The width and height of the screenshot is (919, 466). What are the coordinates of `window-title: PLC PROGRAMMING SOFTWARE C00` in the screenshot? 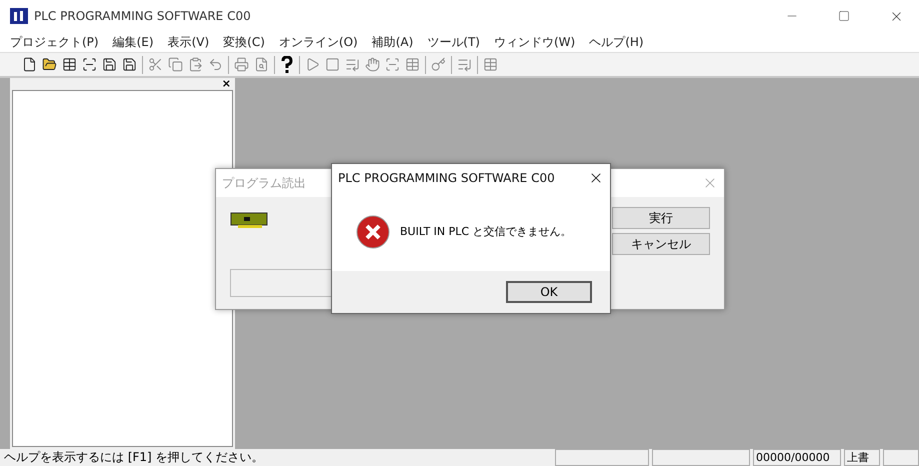 It's located at (143, 16).